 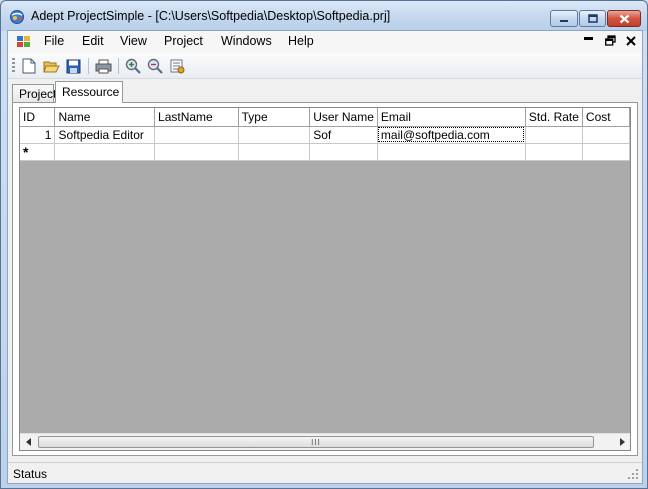 I want to click on column-header-lastname: LastName, so click(x=196, y=117).